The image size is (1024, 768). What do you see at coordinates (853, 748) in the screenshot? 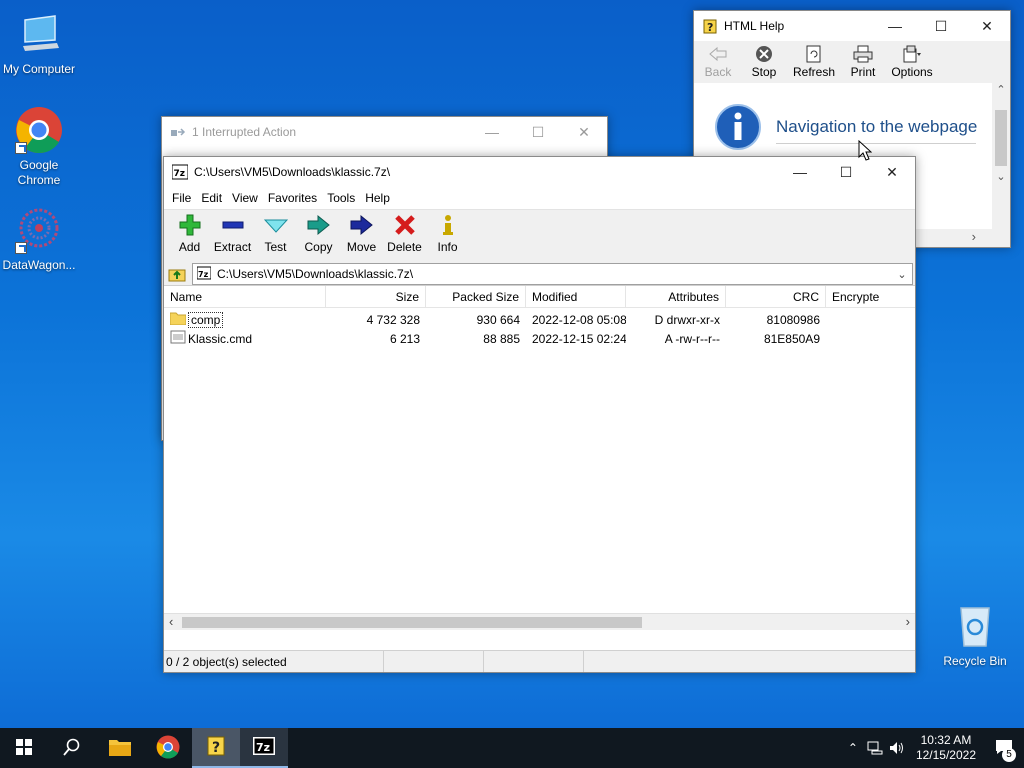
I see `chevron-up-icon: ⌃` at bounding box center [853, 748].